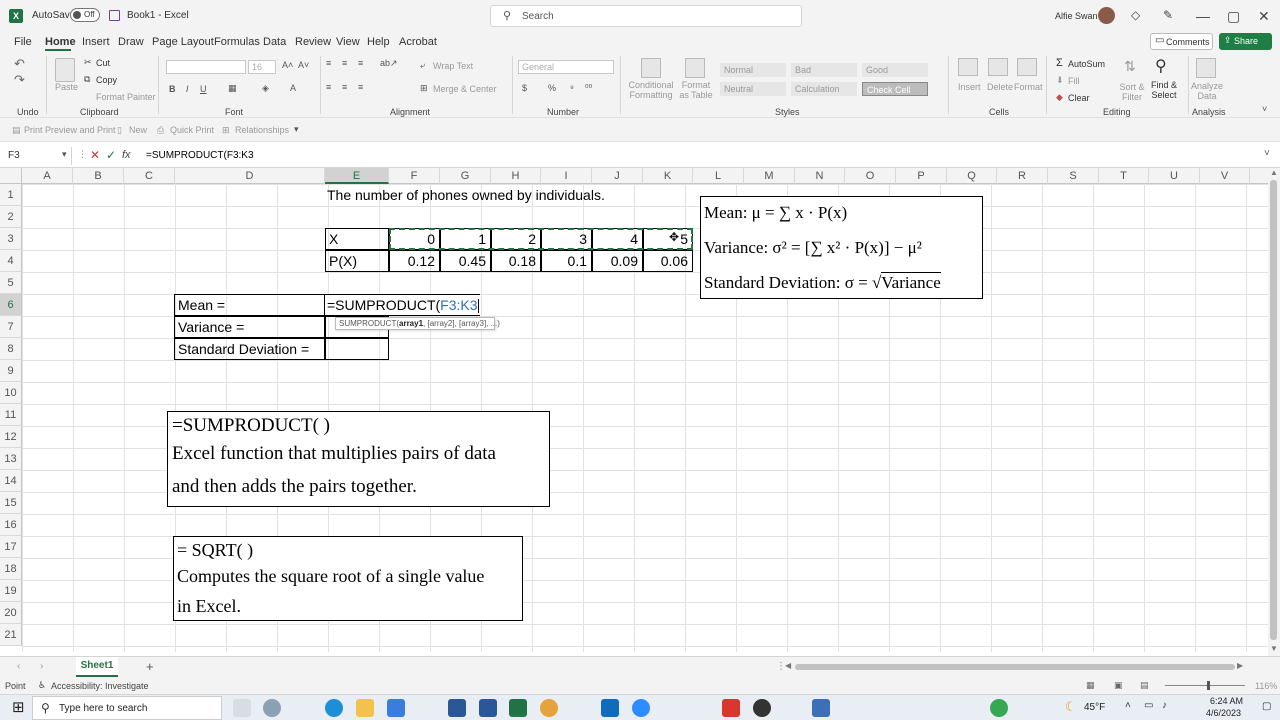 This screenshot has width=1280, height=720. Describe the element at coordinates (203, 89) in the screenshot. I see `underline-icon: U` at that location.